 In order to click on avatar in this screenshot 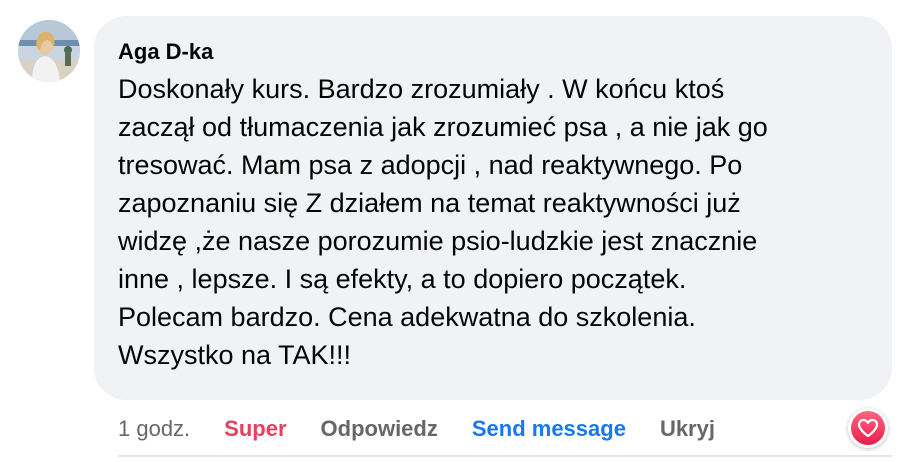, I will do `click(49, 51)`.